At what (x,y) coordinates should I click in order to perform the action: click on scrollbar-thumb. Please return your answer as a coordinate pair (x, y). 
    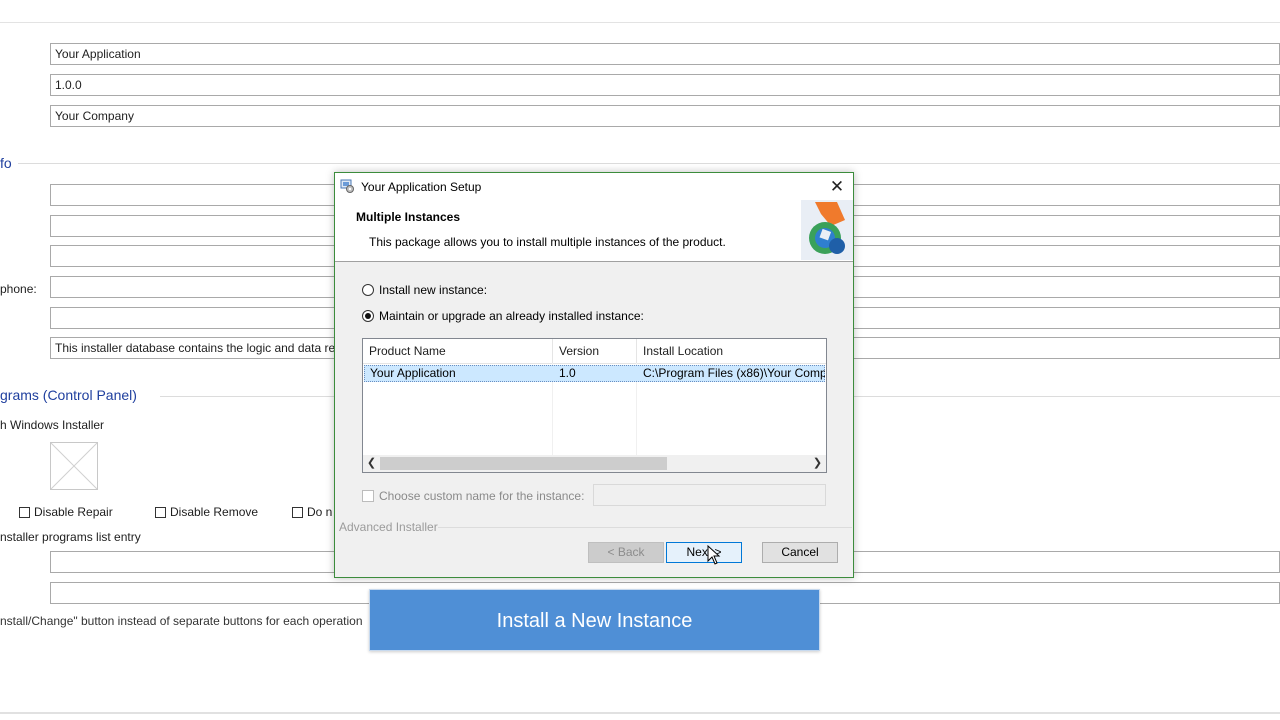
    Looking at the image, I should click on (523, 463).